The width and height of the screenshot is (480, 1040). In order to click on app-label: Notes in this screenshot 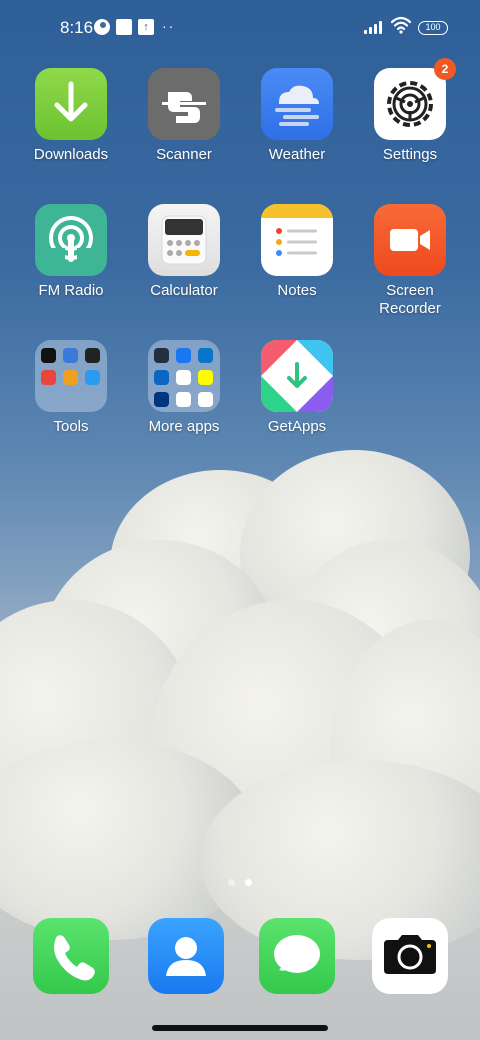, I will do `click(297, 290)`.